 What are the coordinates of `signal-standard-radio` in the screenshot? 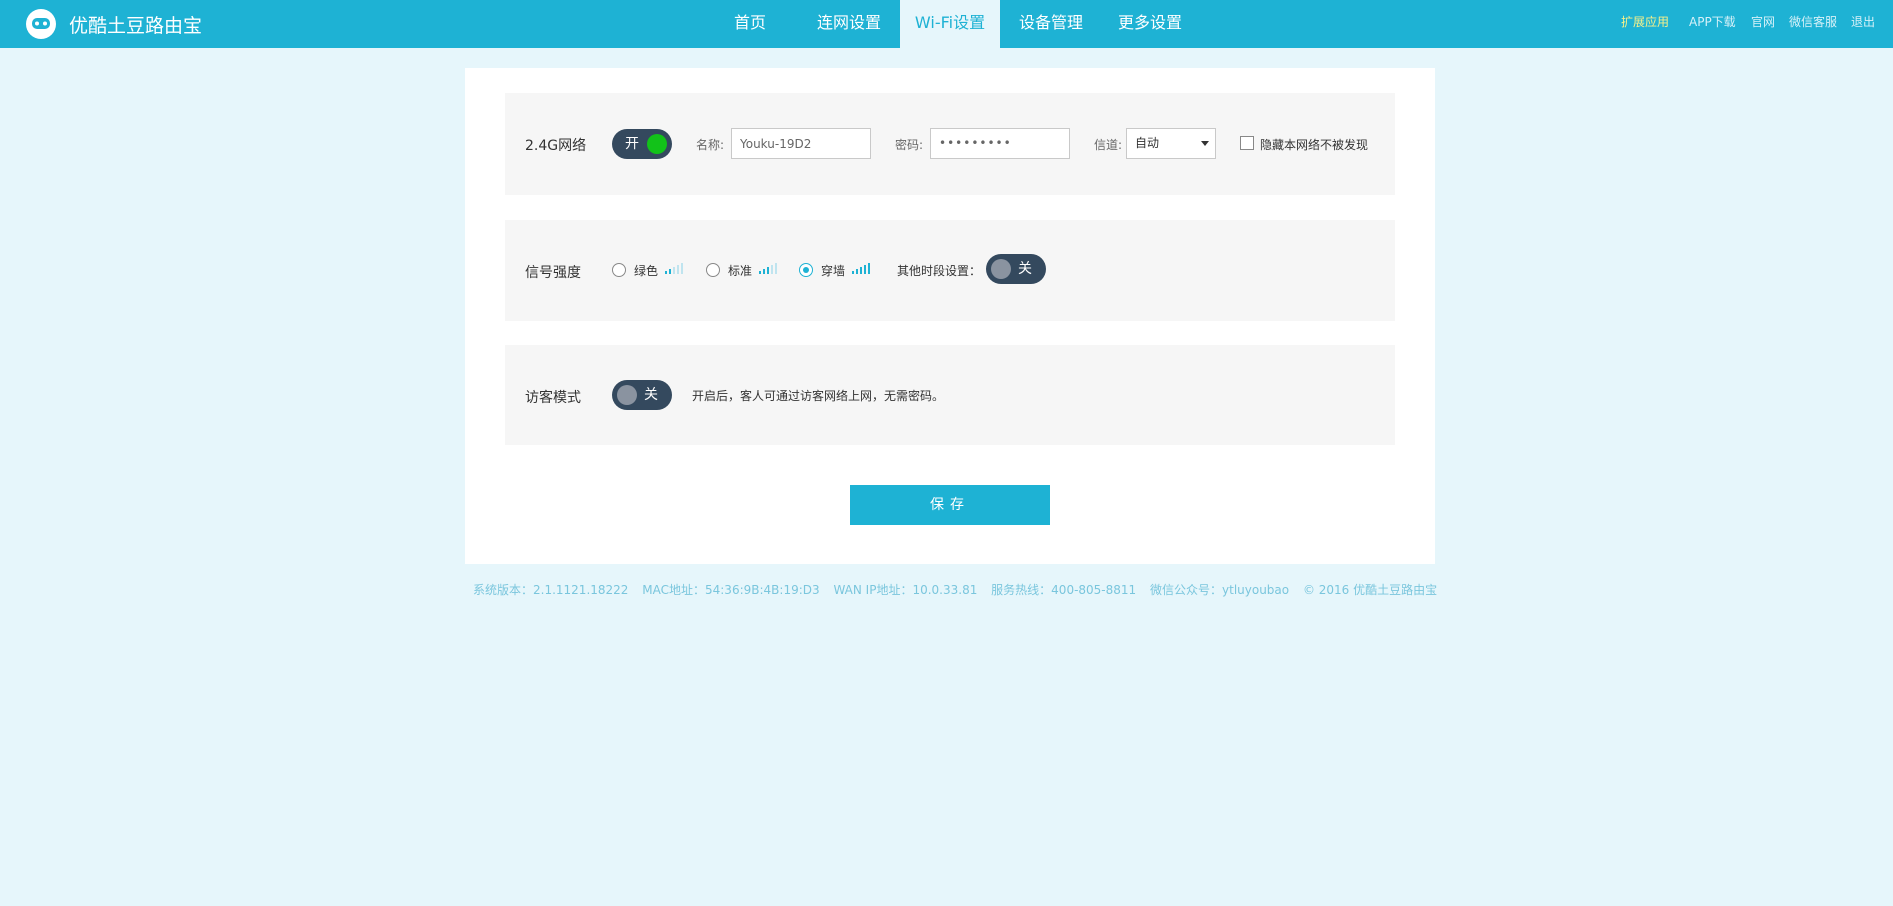 It's located at (713, 270).